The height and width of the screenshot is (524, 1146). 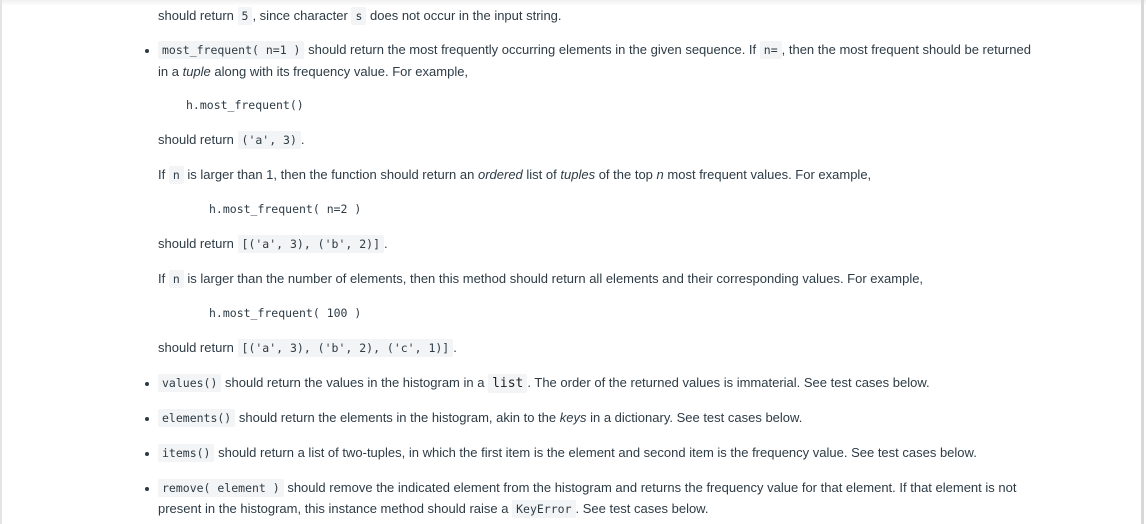 I want to click on emphasis: tuples, so click(x=578, y=174).